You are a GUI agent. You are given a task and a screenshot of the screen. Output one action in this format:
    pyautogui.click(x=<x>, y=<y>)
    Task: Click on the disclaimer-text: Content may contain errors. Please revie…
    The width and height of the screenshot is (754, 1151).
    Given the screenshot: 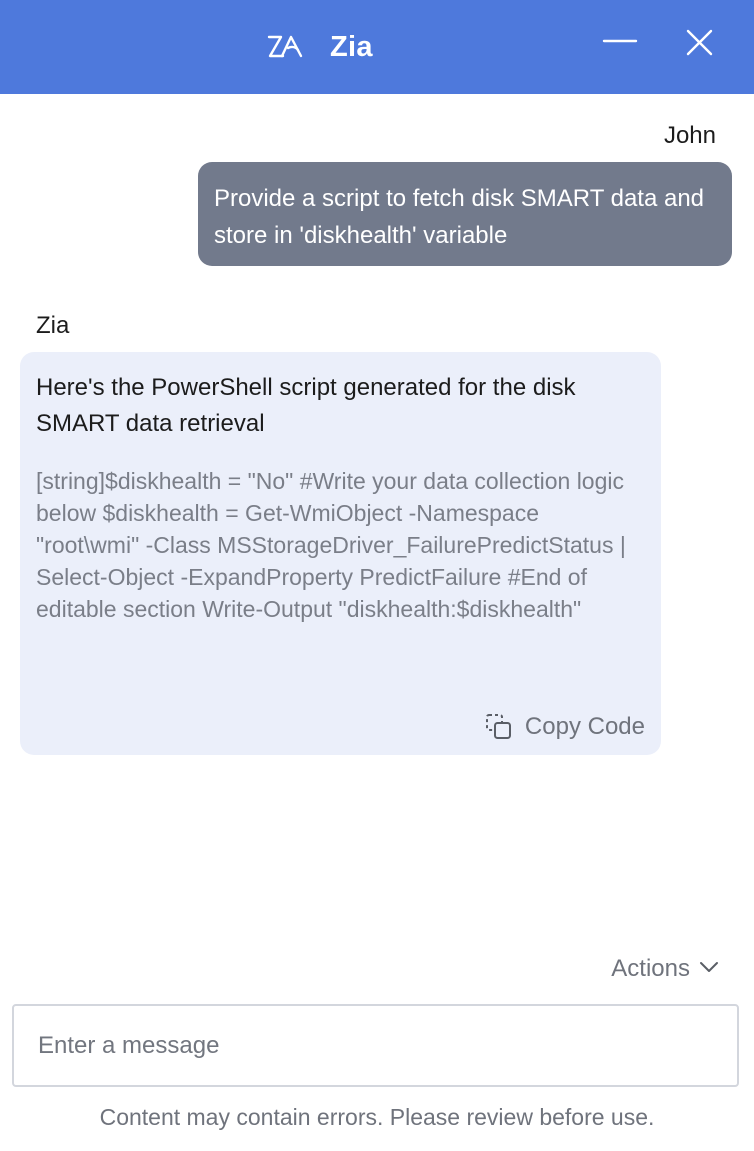 What is the action you would take?
    pyautogui.click(x=377, y=1117)
    